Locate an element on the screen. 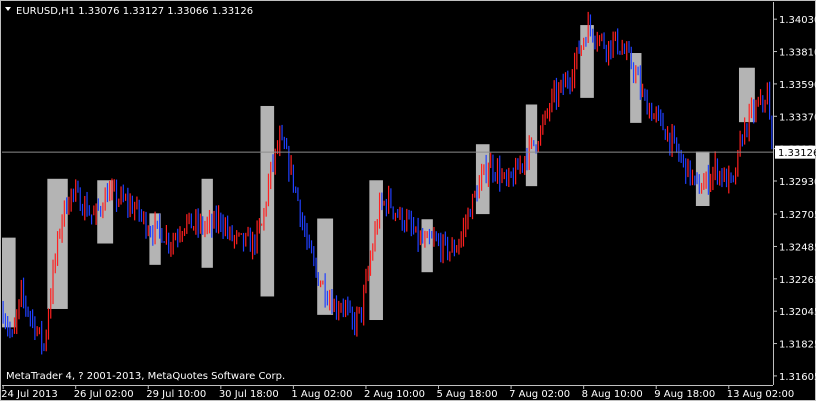  time-tick-label: 26 Jul 02:00 is located at coordinates (104, 394).